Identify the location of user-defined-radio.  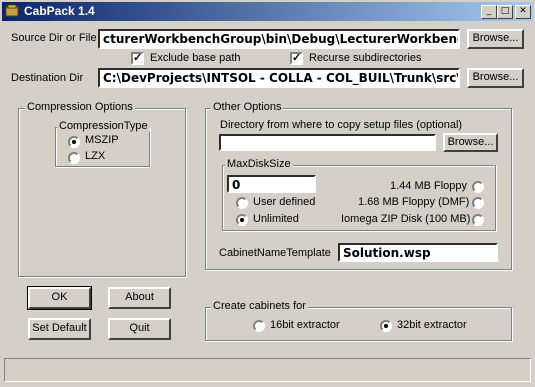
(242, 203).